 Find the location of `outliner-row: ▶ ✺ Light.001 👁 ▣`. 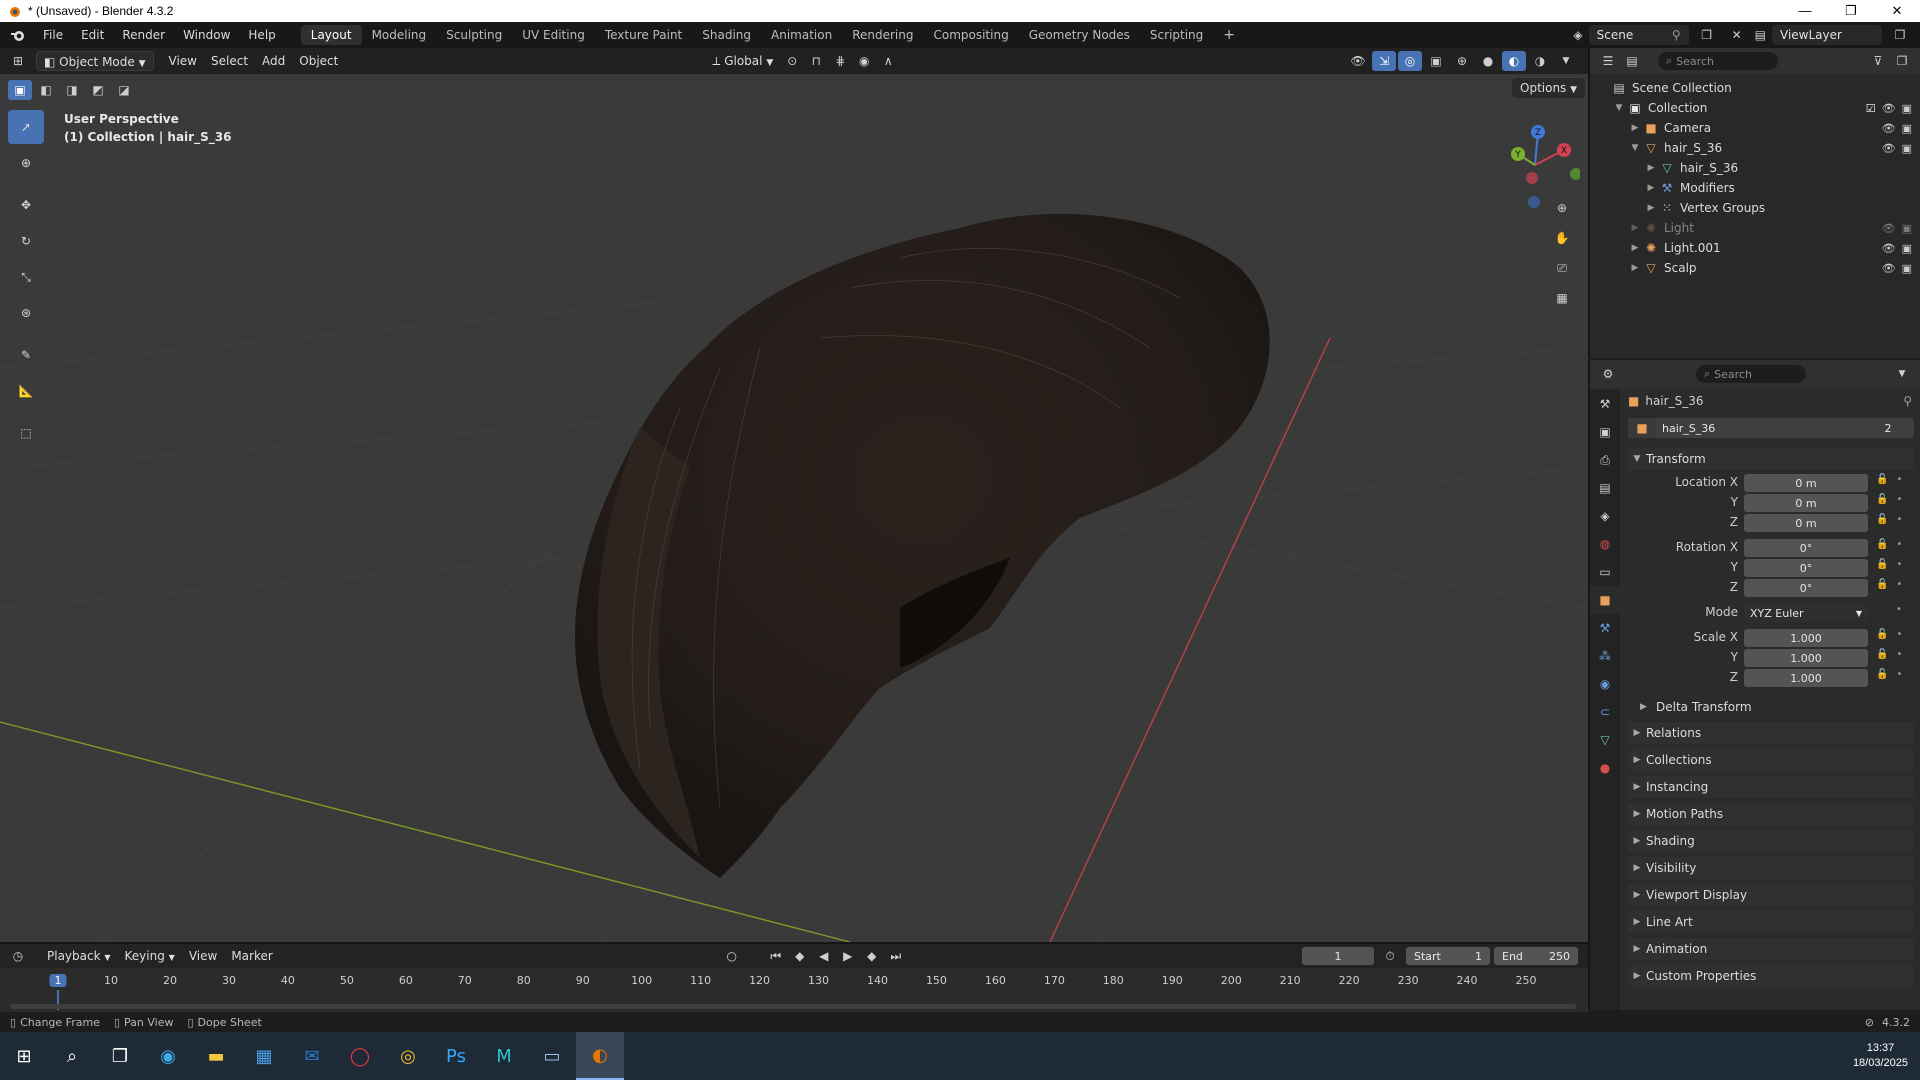

outliner-row: ▶ ✺ Light.001 👁 ▣ is located at coordinates (1755, 248).